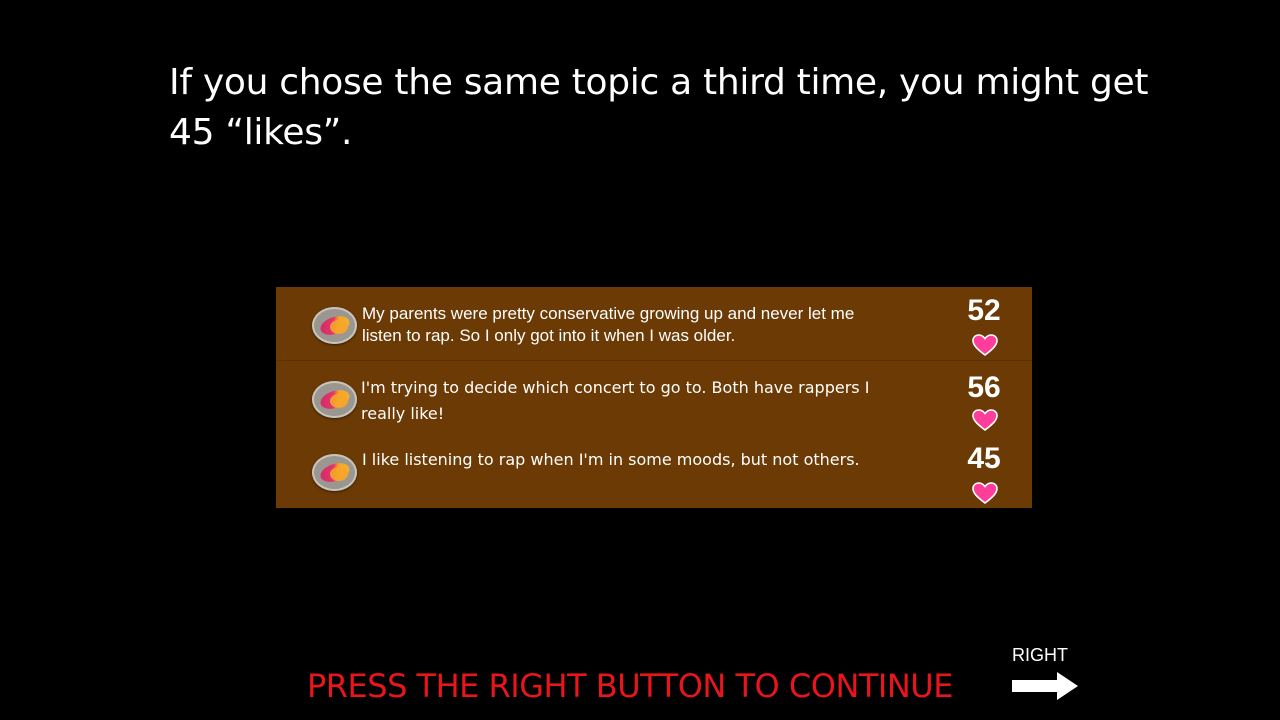  Describe the element at coordinates (261, 132) in the screenshot. I see `instruction-line-2: 45 “likes”.` at that location.